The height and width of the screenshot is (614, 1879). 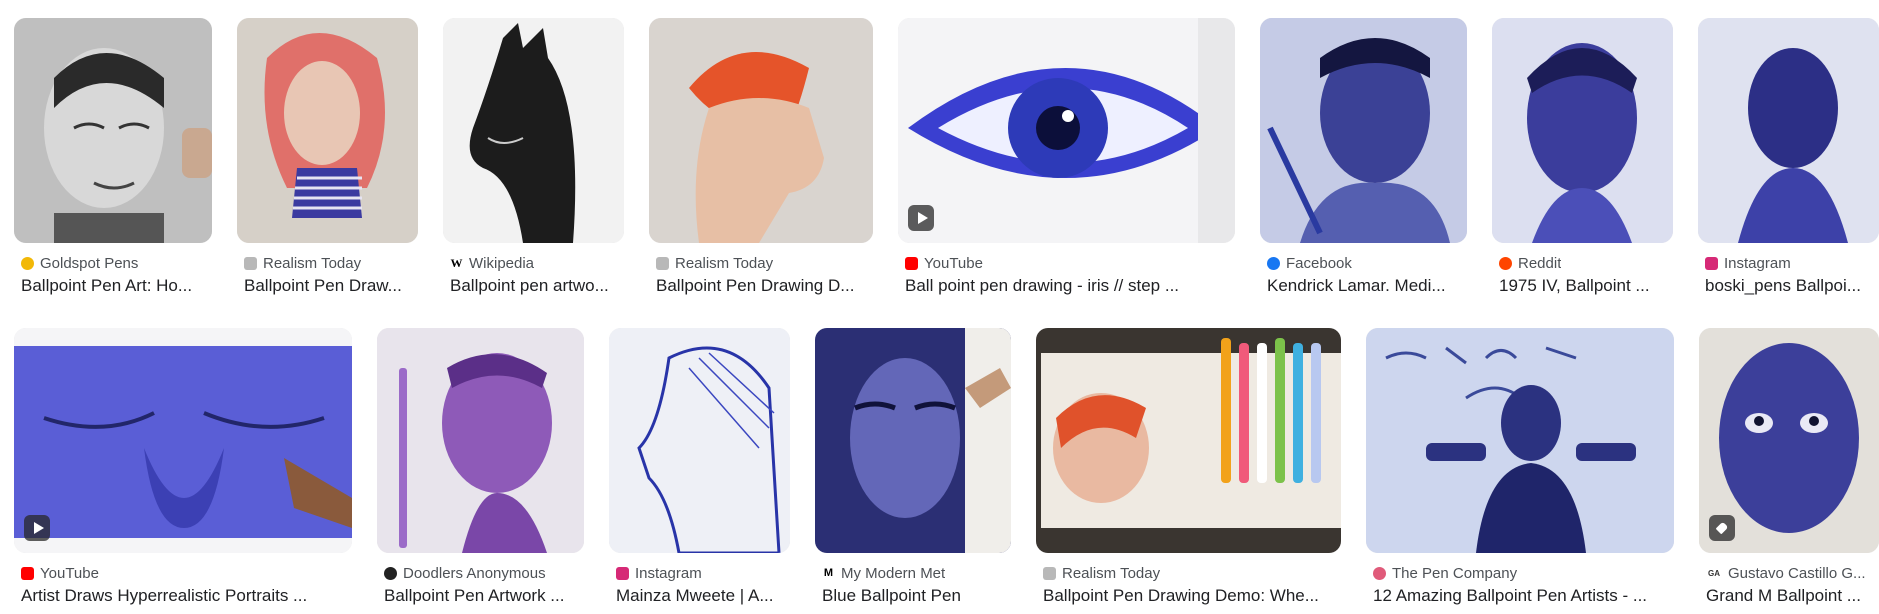 What do you see at coordinates (27, 263) in the screenshot?
I see `goldspot-favicon-icon` at bounding box center [27, 263].